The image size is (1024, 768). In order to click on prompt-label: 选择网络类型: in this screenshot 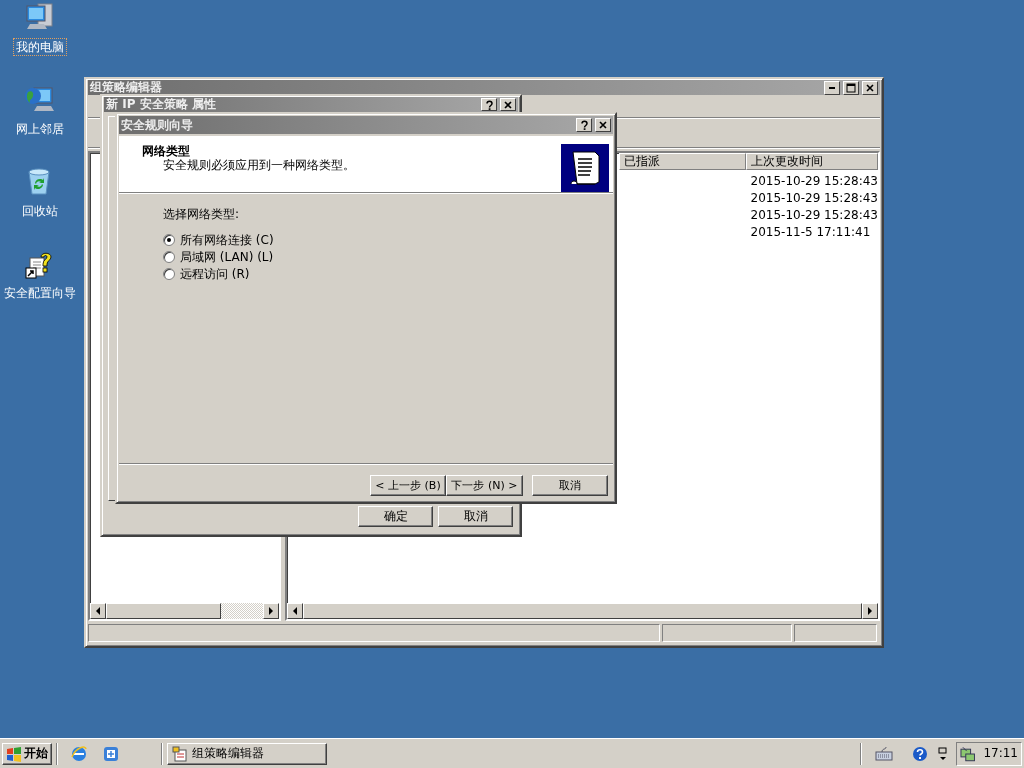, I will do `click(202, 214)`.